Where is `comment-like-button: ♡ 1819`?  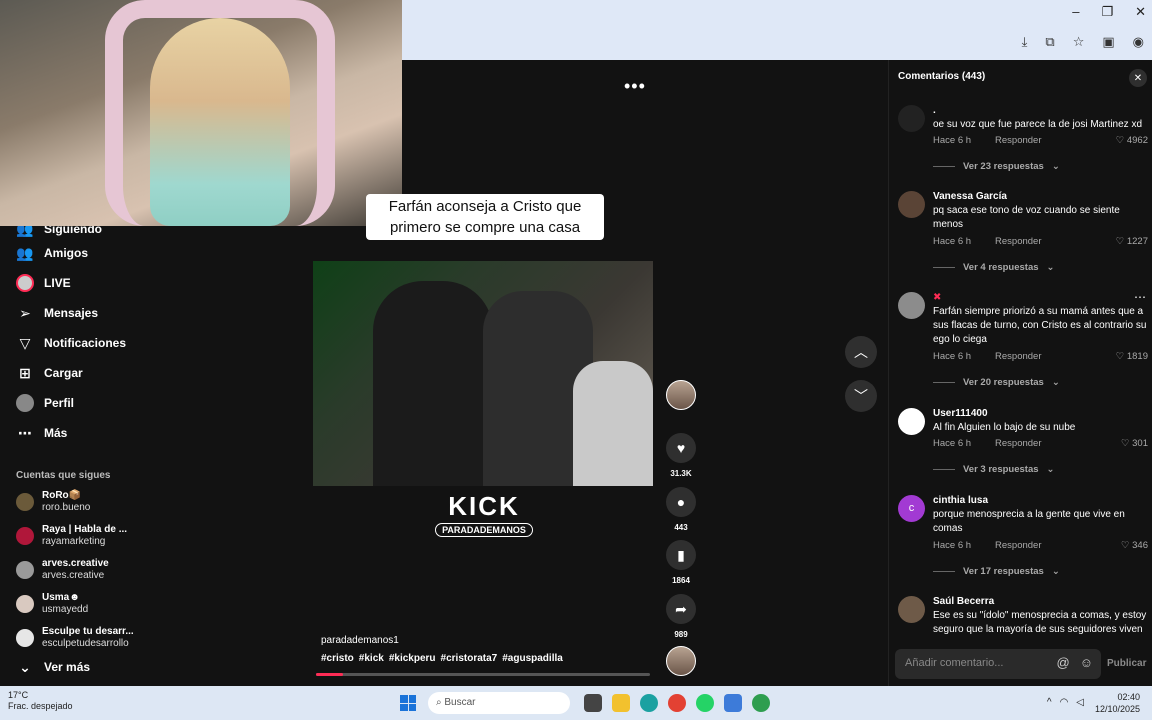 comment-like-button: ♡ 1819 is located at coordinates (1132, 356).